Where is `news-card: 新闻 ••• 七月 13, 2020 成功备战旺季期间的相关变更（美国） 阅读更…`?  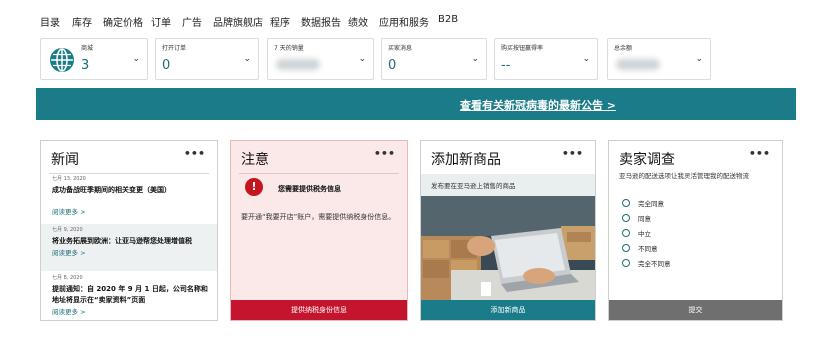
news-card: 新闻 ••• 七月 13, 2020 成功备战旺季期间的相关变更（美国） 阅读更… is located at coordinates (129, 230).